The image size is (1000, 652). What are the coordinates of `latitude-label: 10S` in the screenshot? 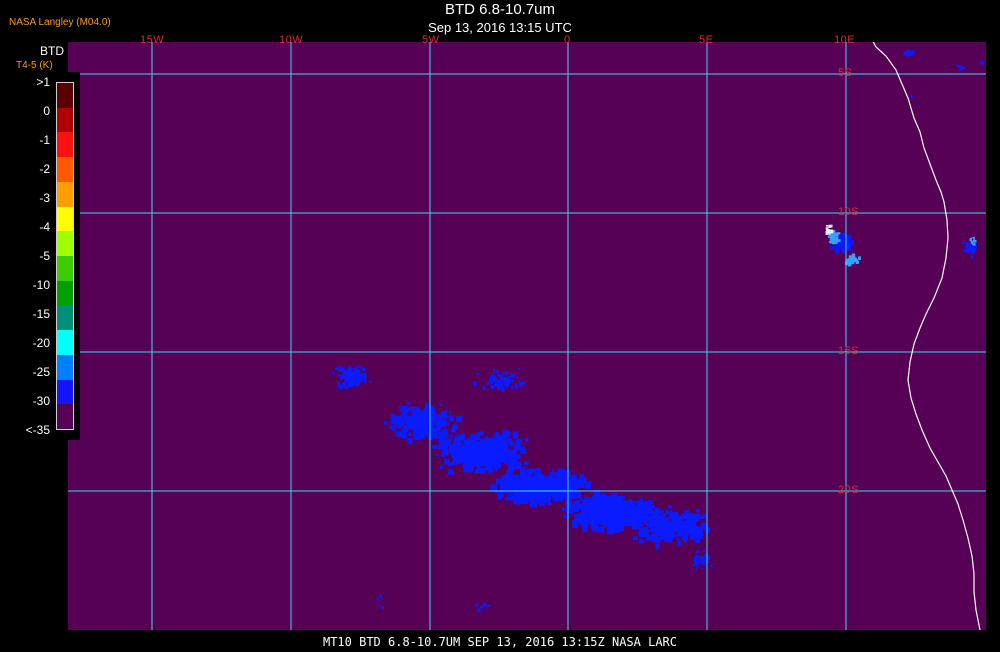 It's located at (849, 212).